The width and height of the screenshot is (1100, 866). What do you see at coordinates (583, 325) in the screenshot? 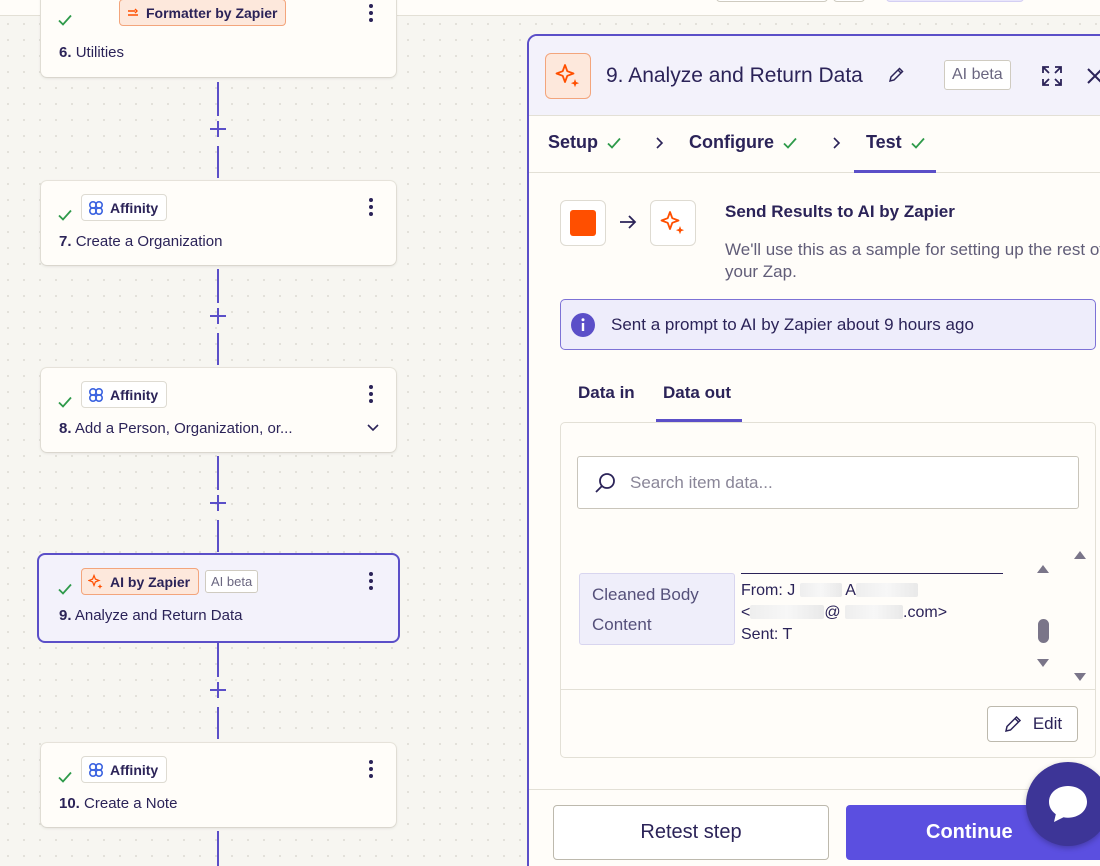
I see `info-icon` at bounding box center [583, 325].